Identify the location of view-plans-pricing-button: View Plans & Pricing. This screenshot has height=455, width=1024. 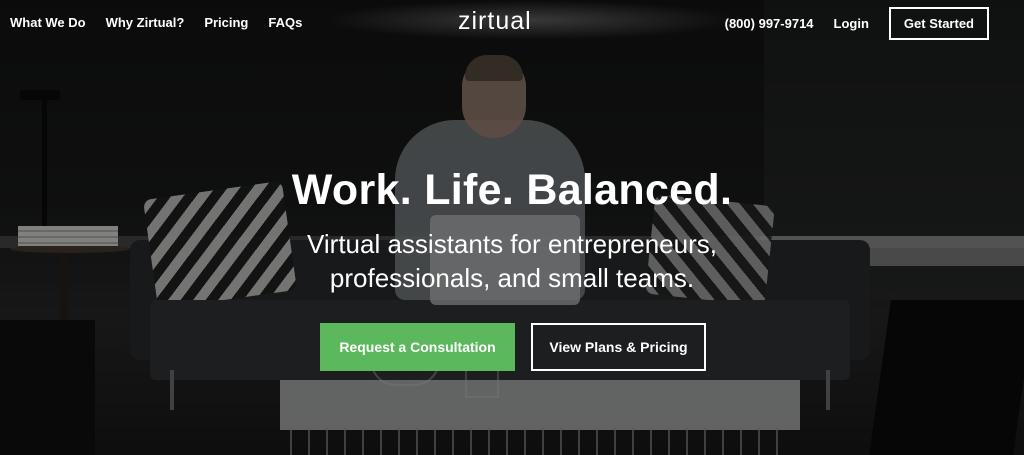
(618, 347).